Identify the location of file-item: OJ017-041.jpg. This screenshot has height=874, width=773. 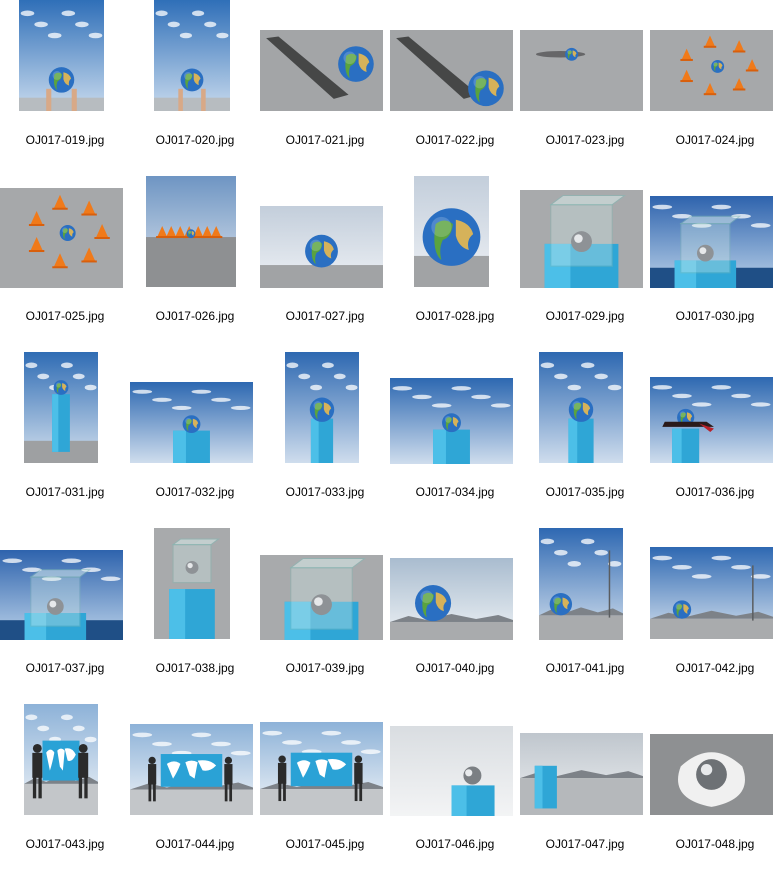
(585, 613).